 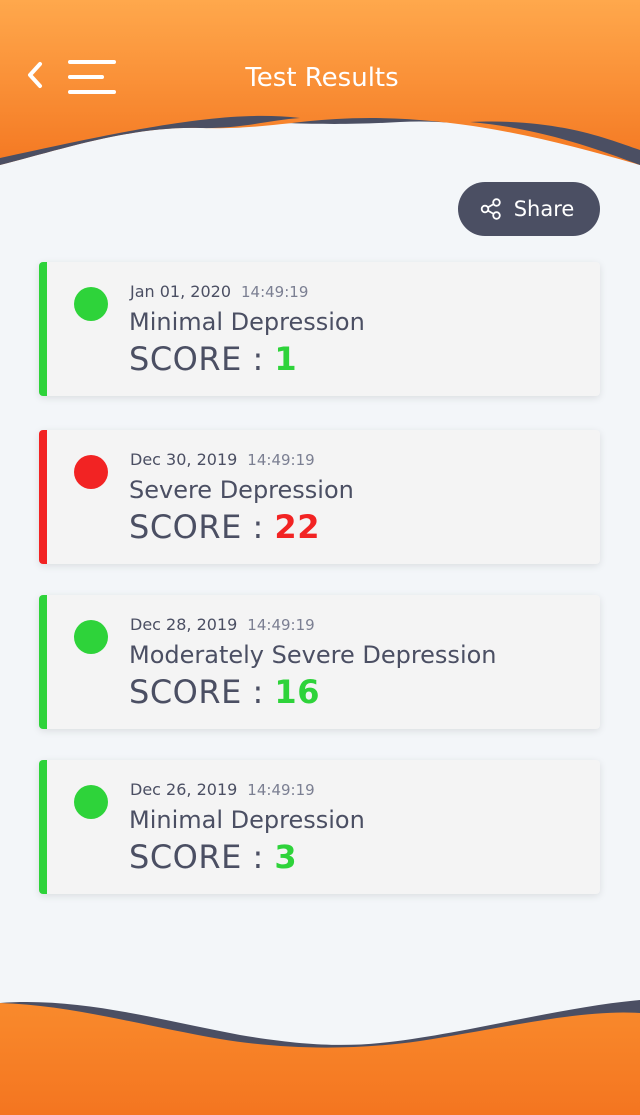 I want to click on result-score: SCORE : 22, so click(x=224, y=527).